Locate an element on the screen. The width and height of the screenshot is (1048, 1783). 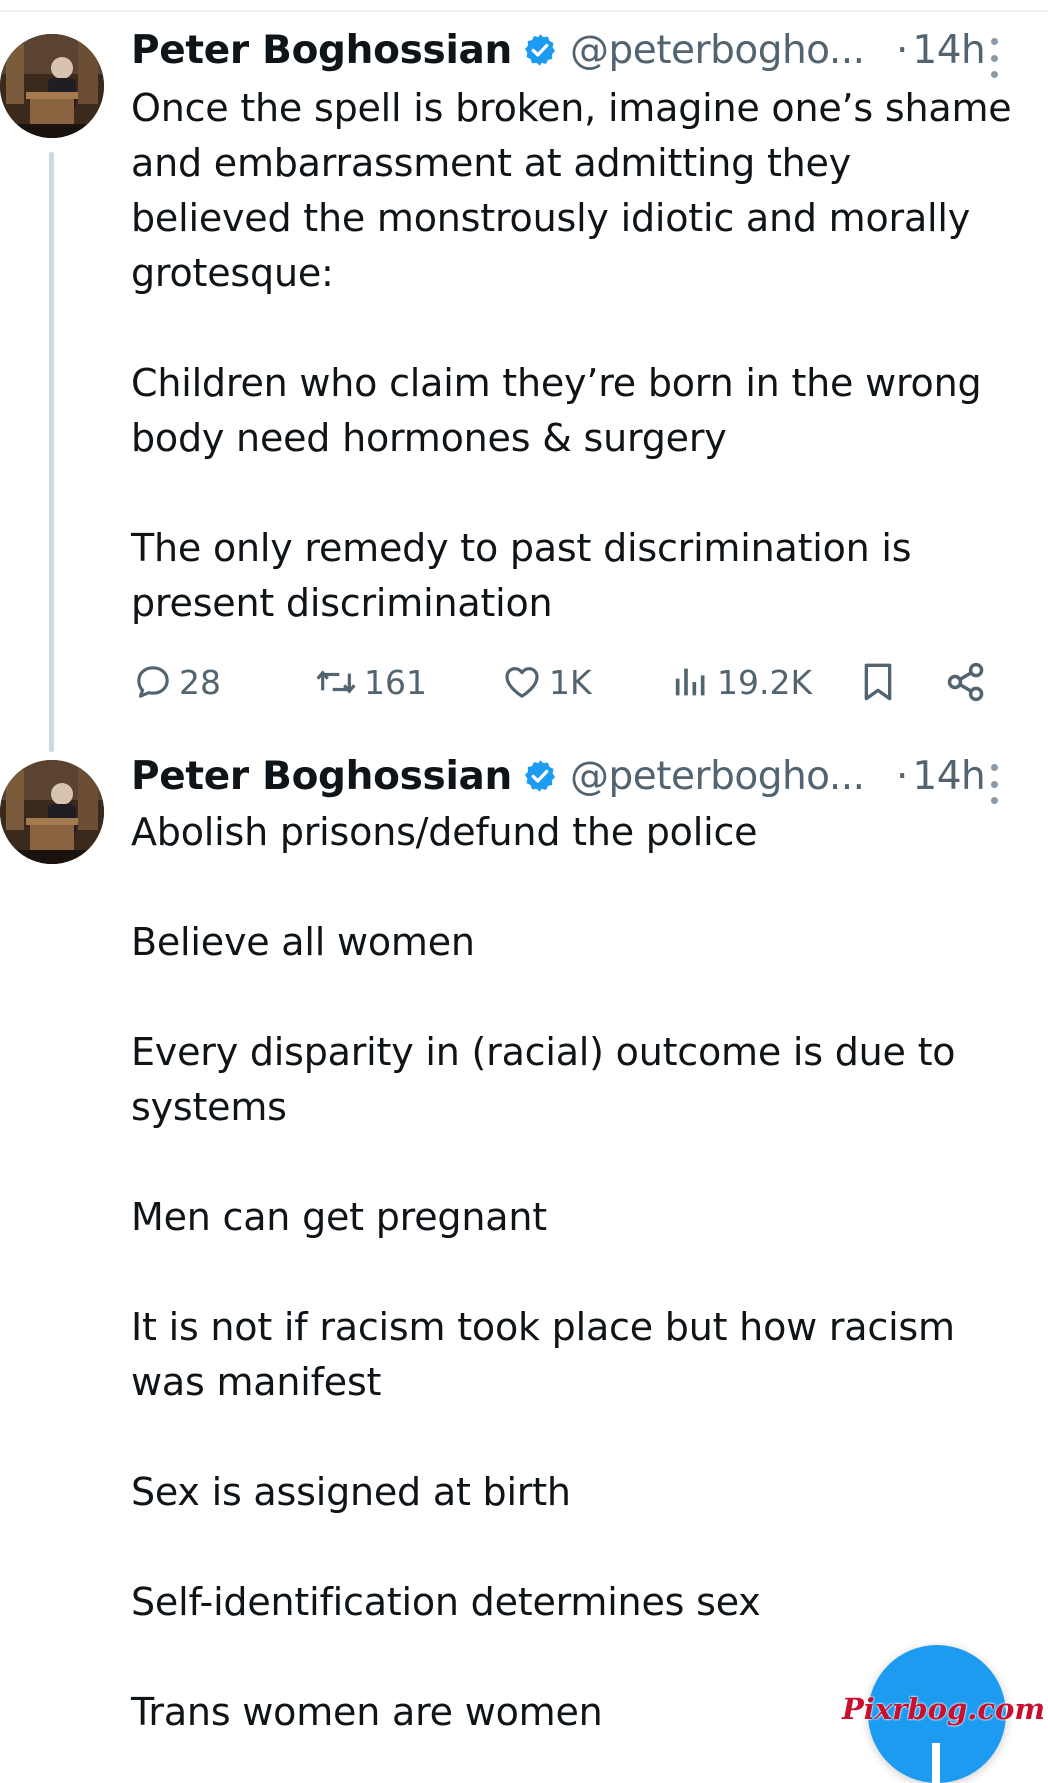
tweet-text-line: Believe all women is located at coordinates (303, 942).